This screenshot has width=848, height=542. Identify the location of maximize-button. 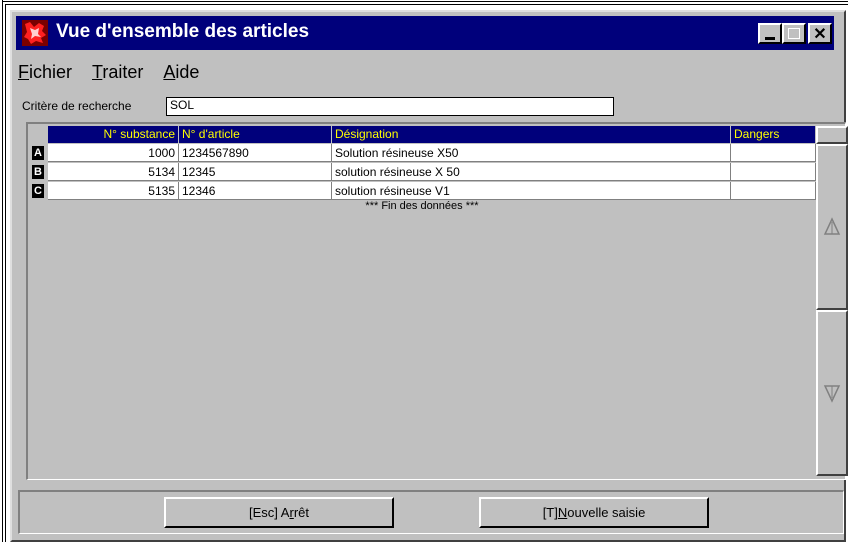
(794, 33).